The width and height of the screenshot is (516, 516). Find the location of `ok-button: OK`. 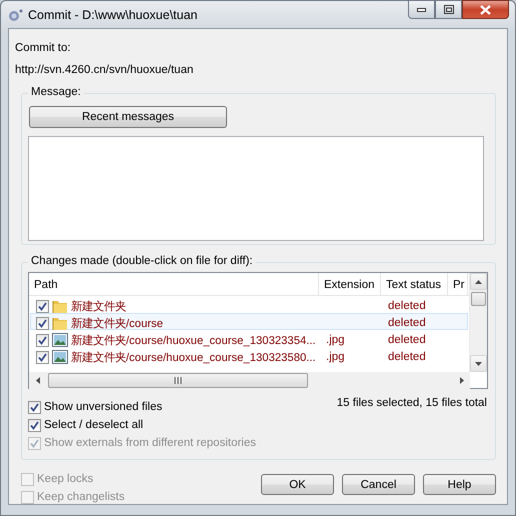

ok-button: OK is located at coordinates (297, 484).